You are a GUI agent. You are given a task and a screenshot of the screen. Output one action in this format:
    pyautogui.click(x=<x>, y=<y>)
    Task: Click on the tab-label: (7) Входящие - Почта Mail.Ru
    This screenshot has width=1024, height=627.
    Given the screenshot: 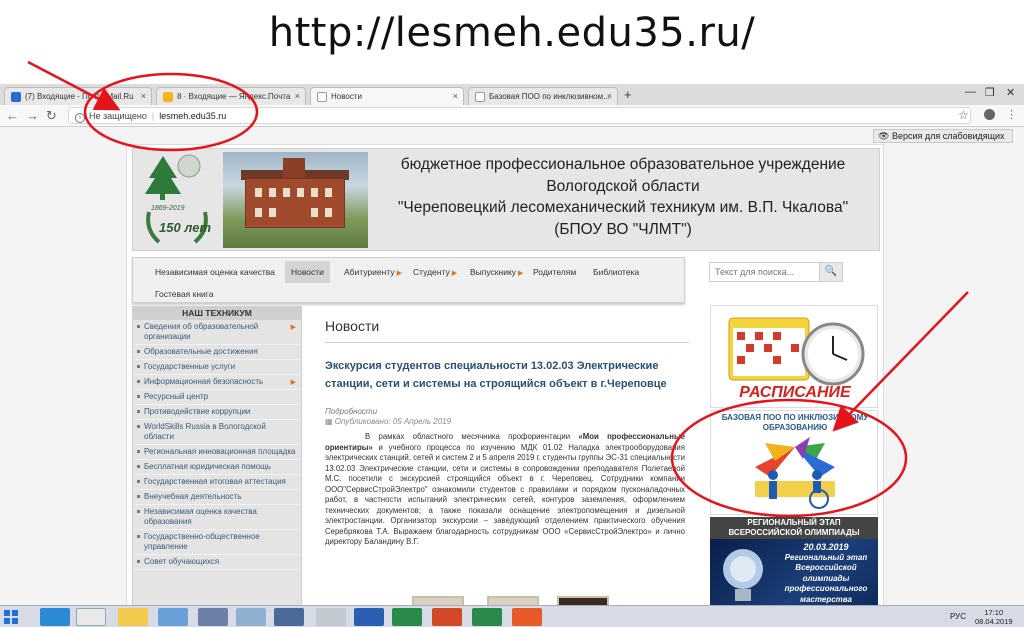 What is the action you would take?
    pyautogui.click(x=79, y=96)
    